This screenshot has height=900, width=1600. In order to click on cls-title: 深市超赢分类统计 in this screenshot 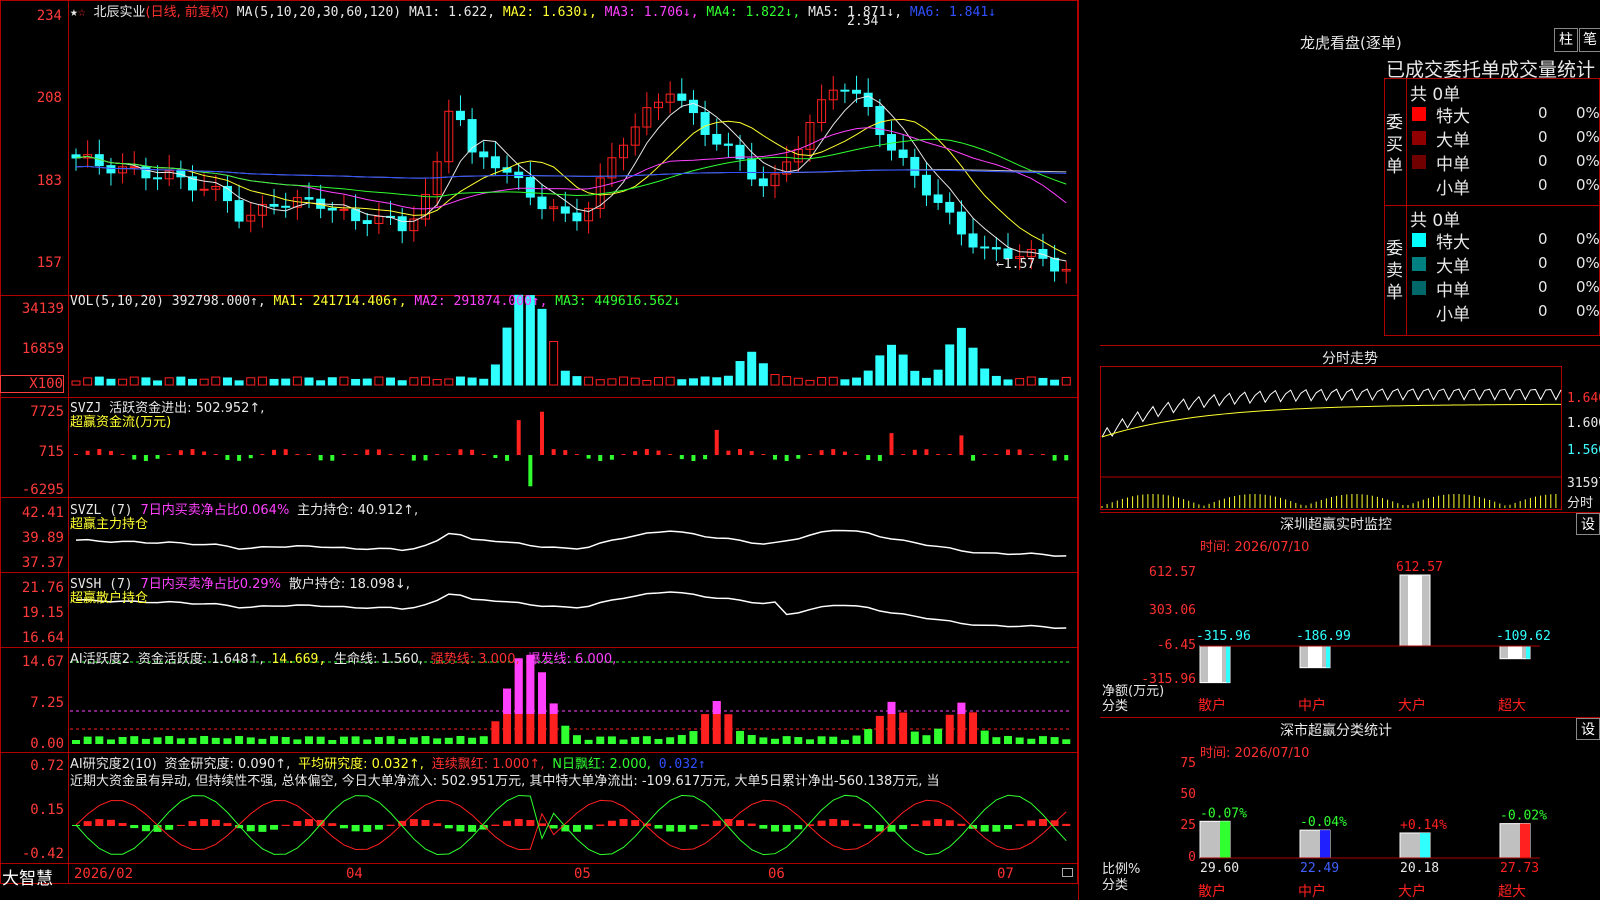, I will do `click(1336, 731)`.